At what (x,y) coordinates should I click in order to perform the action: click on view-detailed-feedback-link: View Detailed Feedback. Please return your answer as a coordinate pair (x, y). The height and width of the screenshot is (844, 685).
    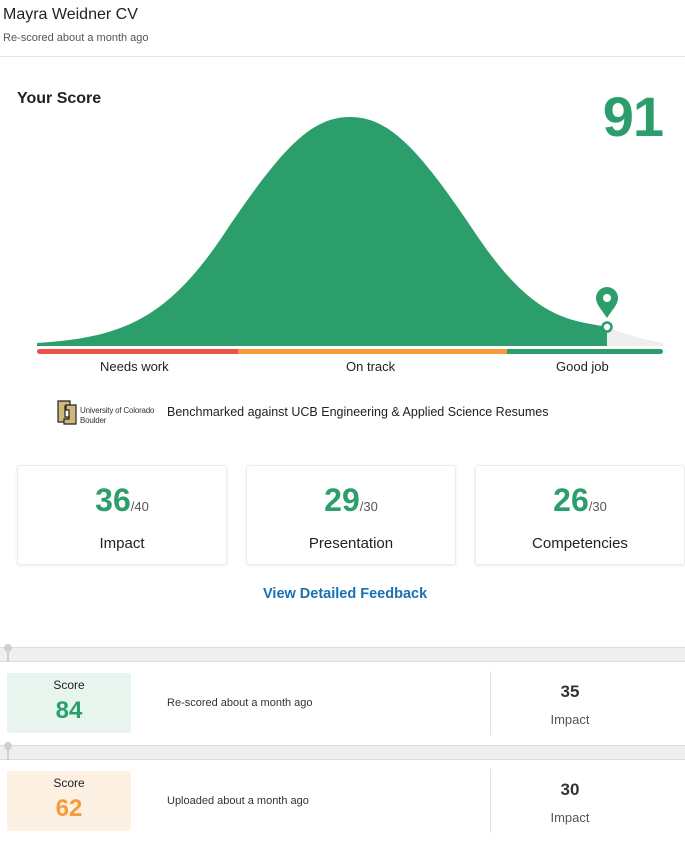
    Looking at the image, I should click on (345, 594).